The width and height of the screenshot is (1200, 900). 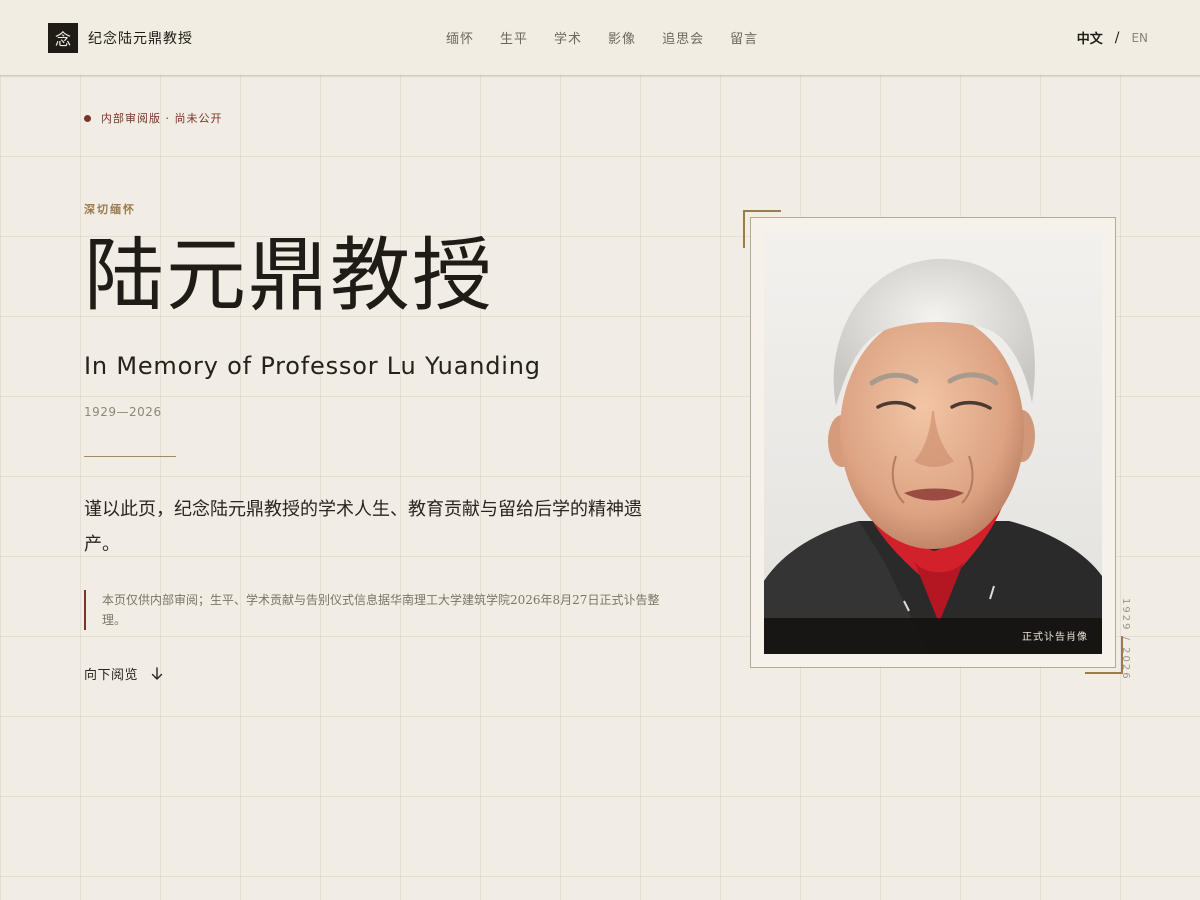 What do you see at coordinates (157, 673) in the screenshot?
I see `arrow-down-icon` at bounding box center [157, 673].